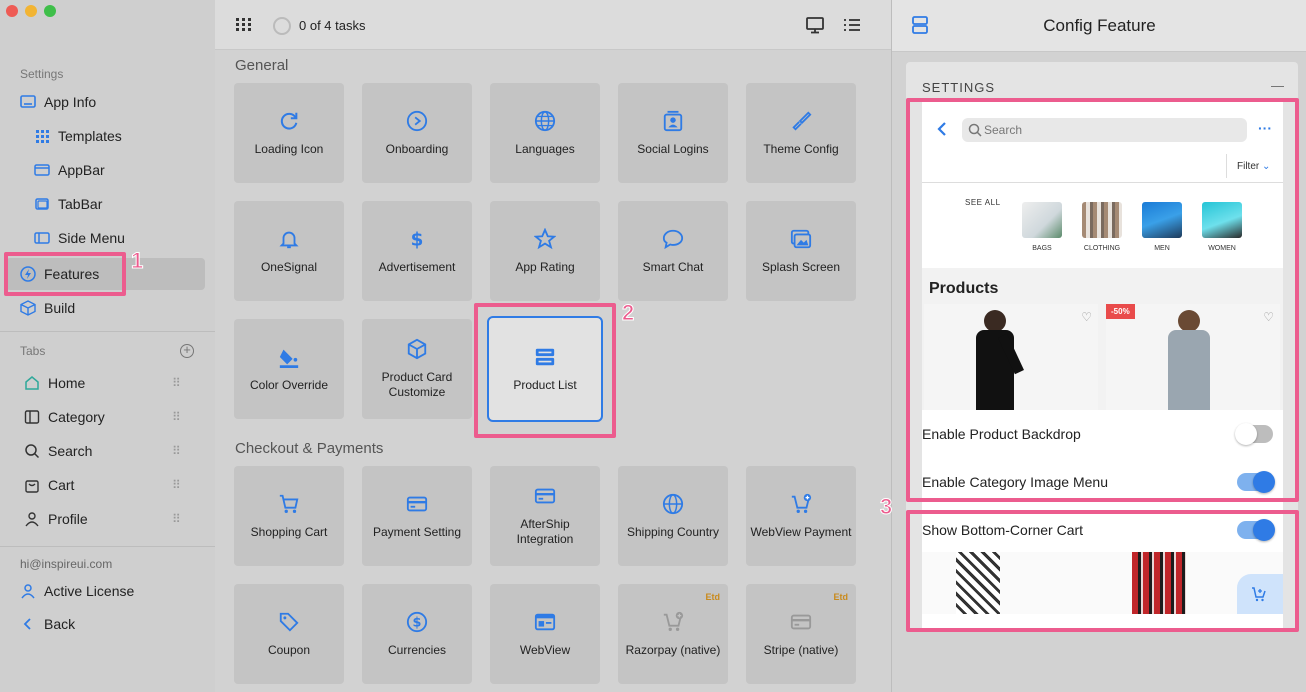  Describe the element at coordinates (60, 624) in the screenshot. I see `back-label: Back` at that location.